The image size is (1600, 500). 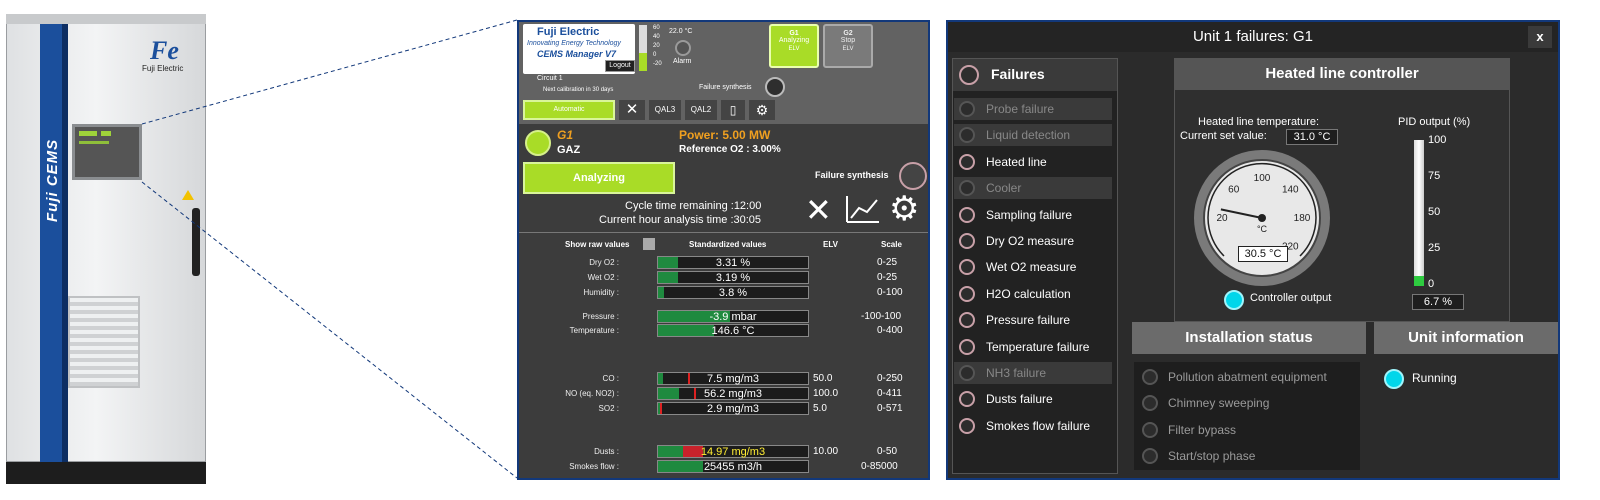 I want to click on failure-label: Cooler, so click(x=1004, y=188).